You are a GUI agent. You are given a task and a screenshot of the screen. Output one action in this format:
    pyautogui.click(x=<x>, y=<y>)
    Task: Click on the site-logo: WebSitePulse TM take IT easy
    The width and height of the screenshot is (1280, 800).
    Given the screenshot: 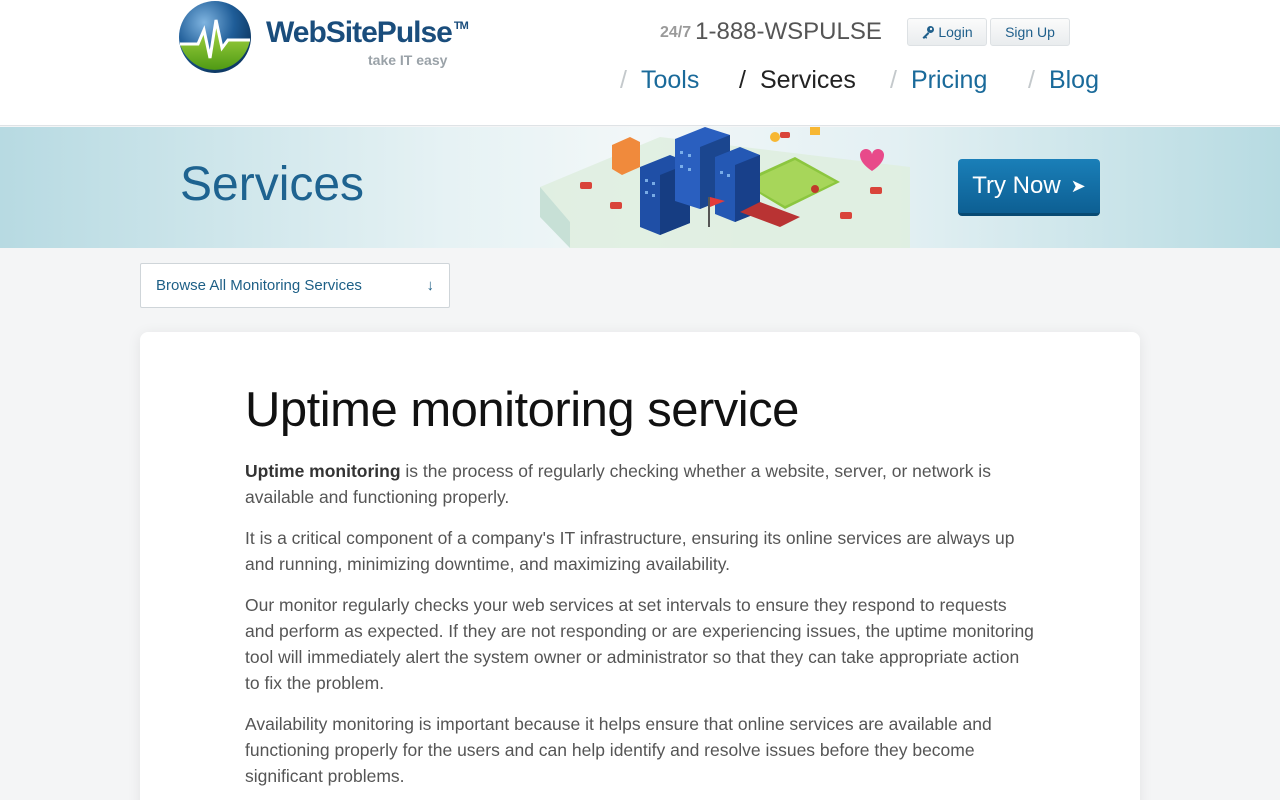 What is the action you would take?
    pyautogui.click(x=328, y=37)
    